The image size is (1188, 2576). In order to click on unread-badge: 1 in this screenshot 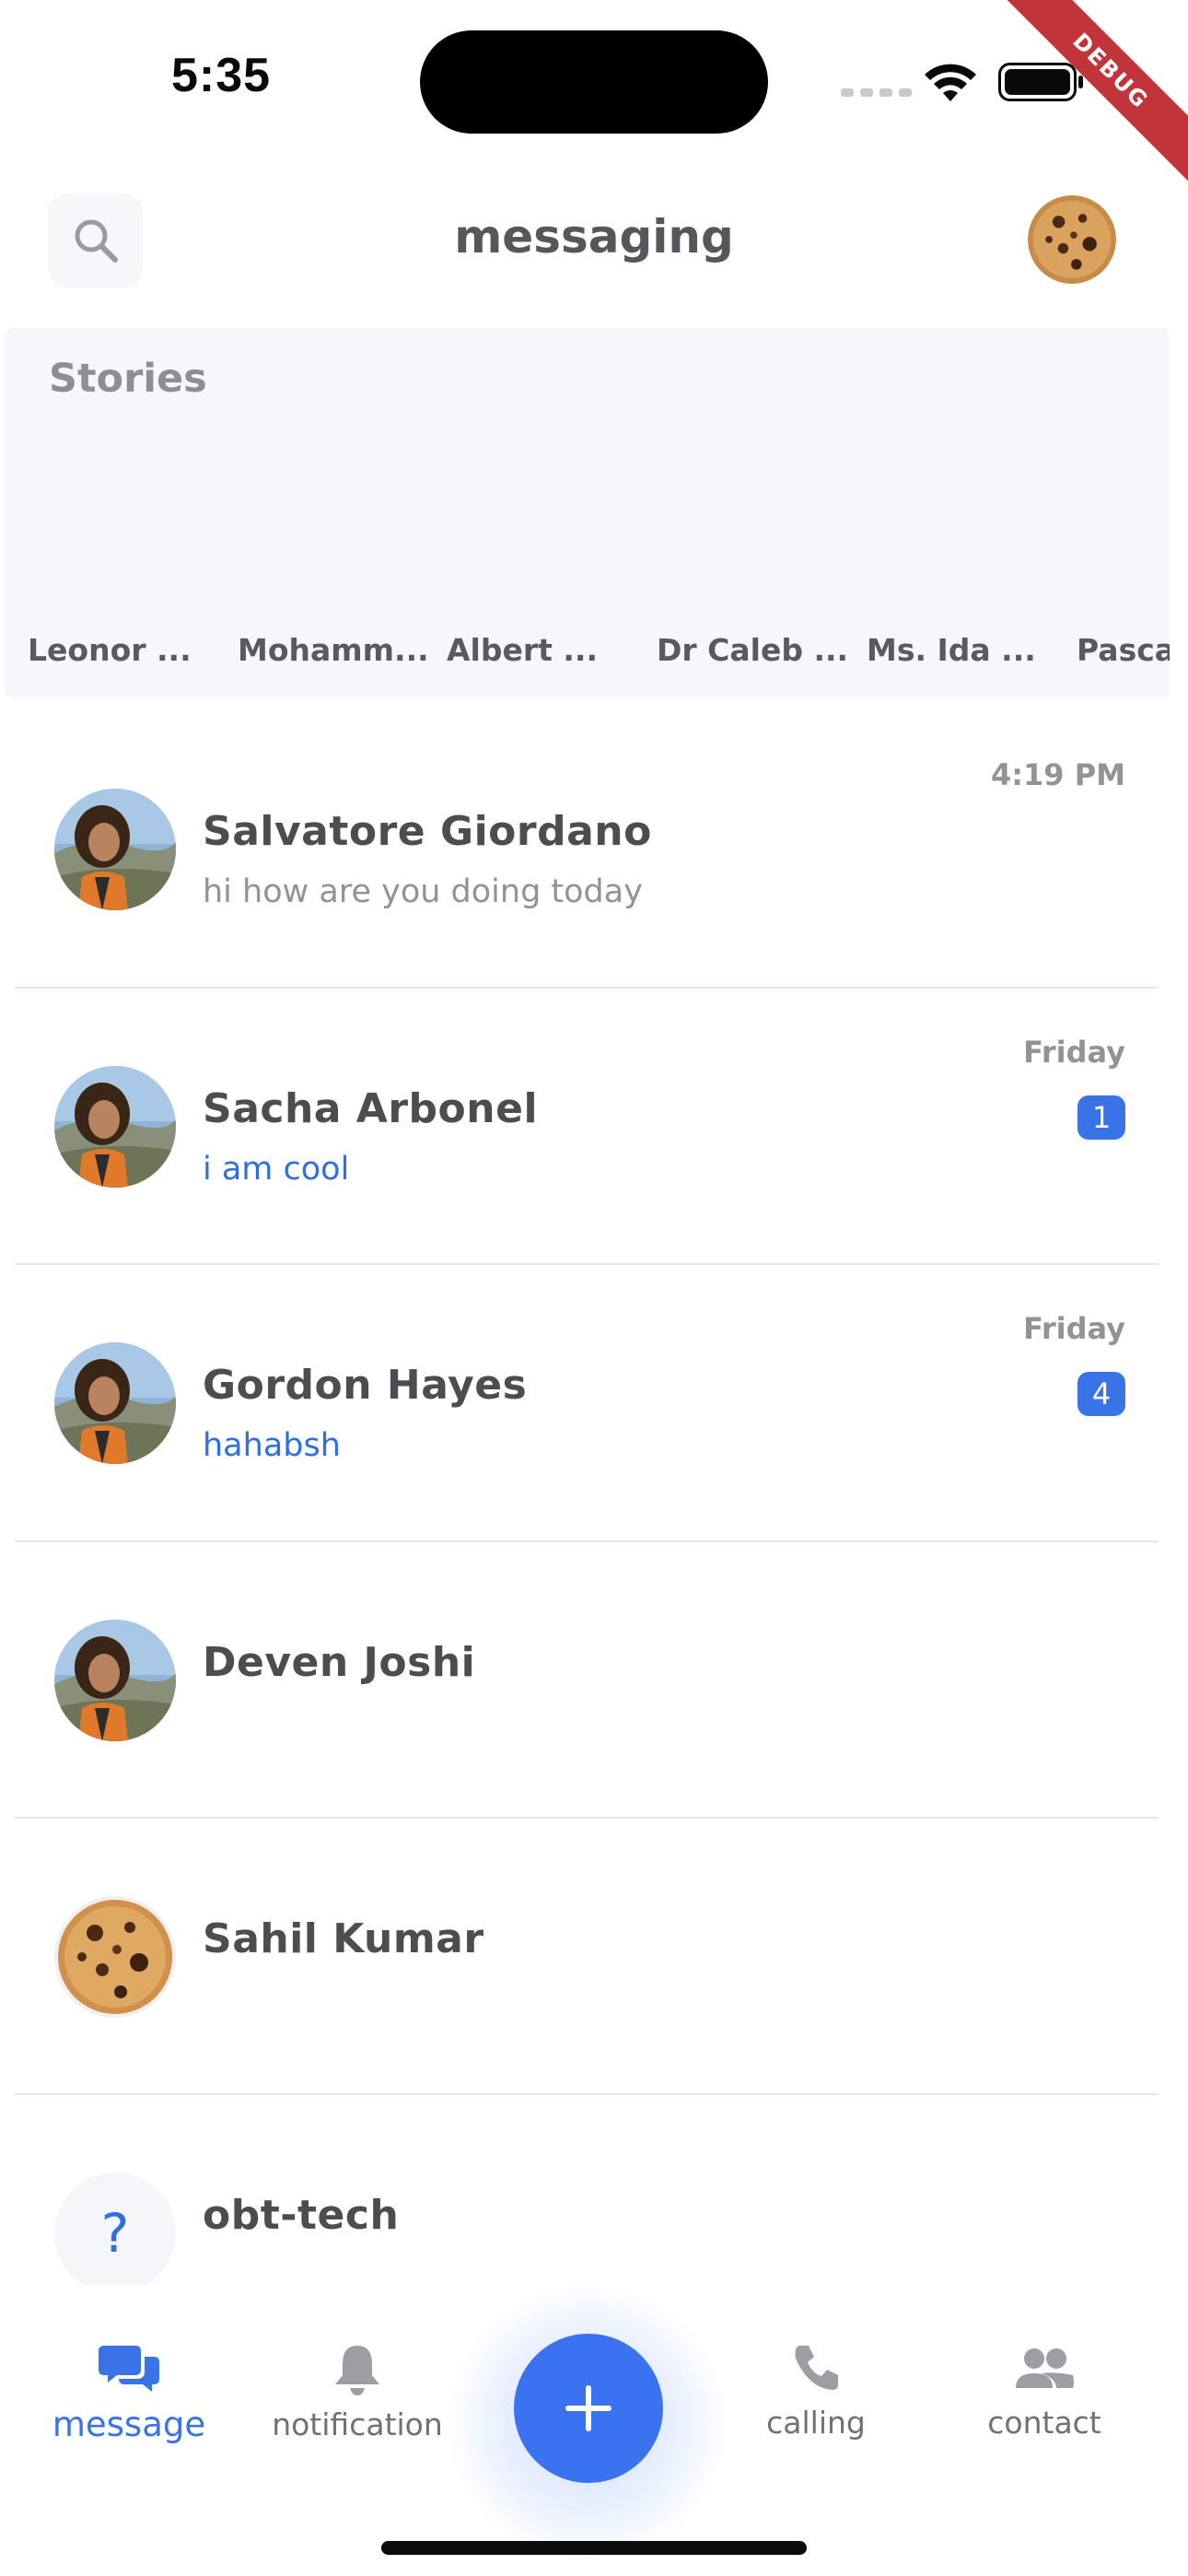, I will do `click(1101, 1117)`.